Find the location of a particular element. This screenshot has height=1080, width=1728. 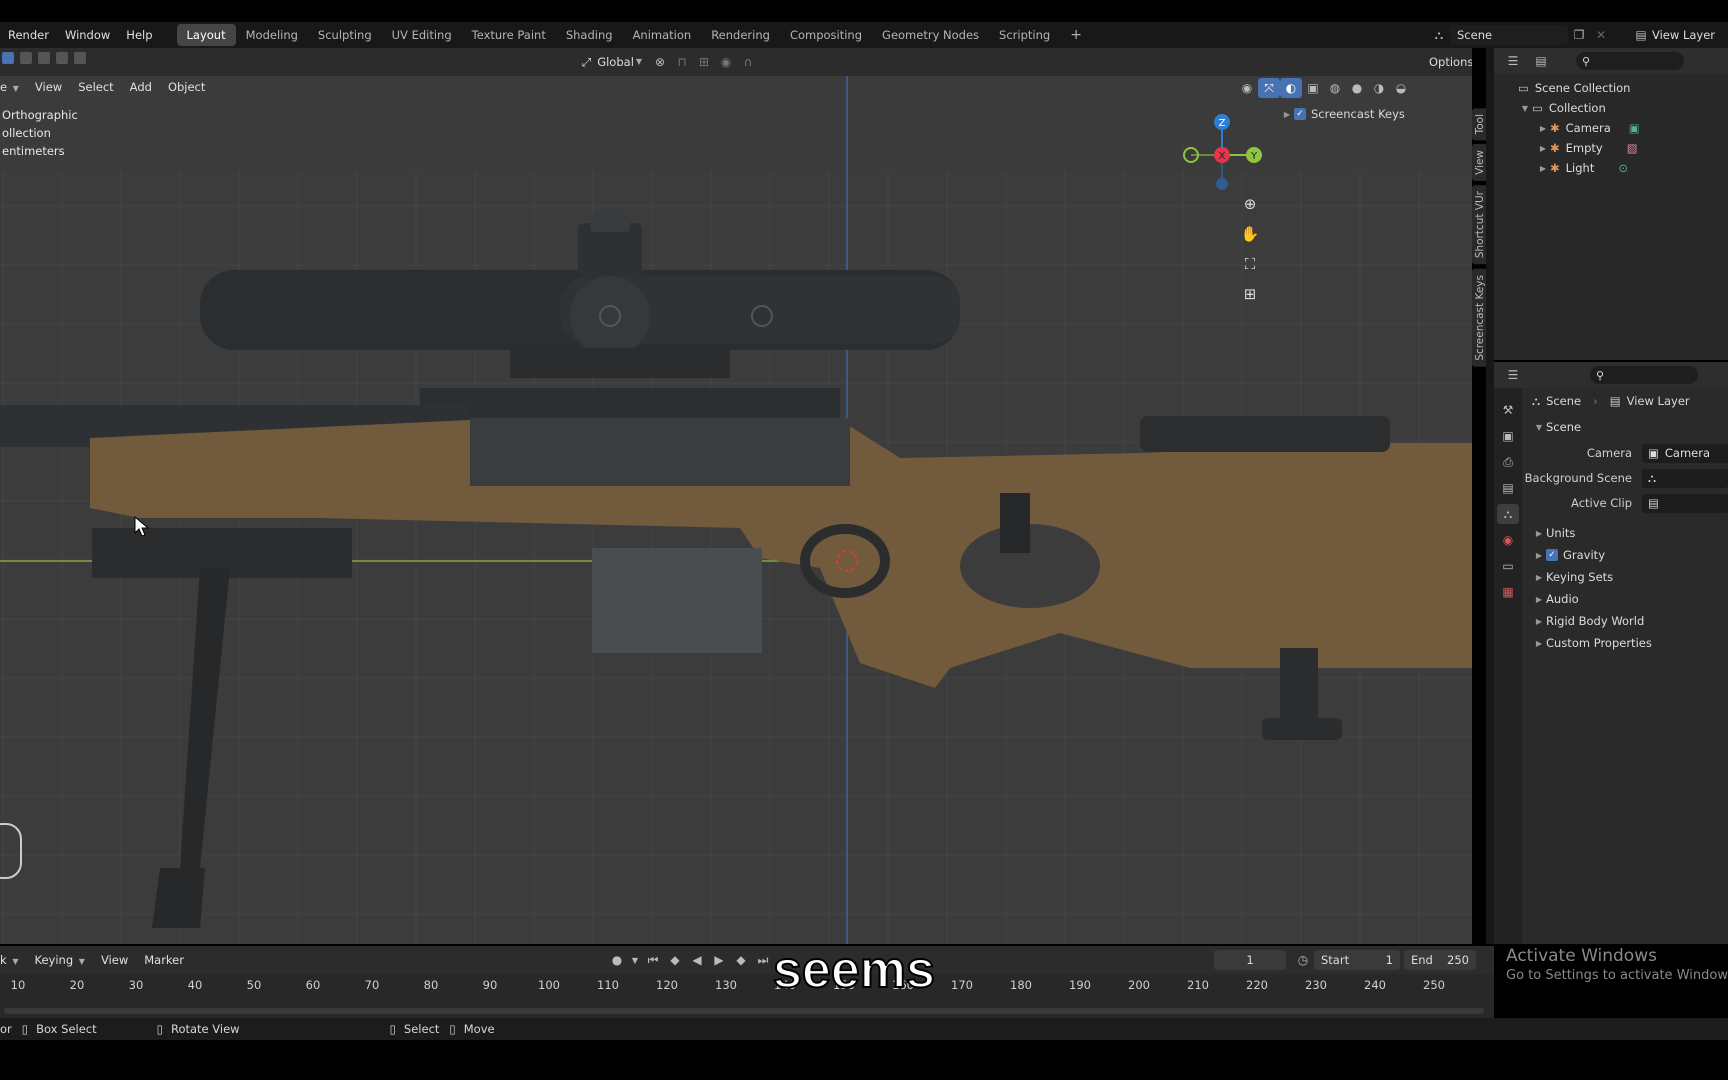

current-frame-field: 1 is located at coordinates (1250, 960).